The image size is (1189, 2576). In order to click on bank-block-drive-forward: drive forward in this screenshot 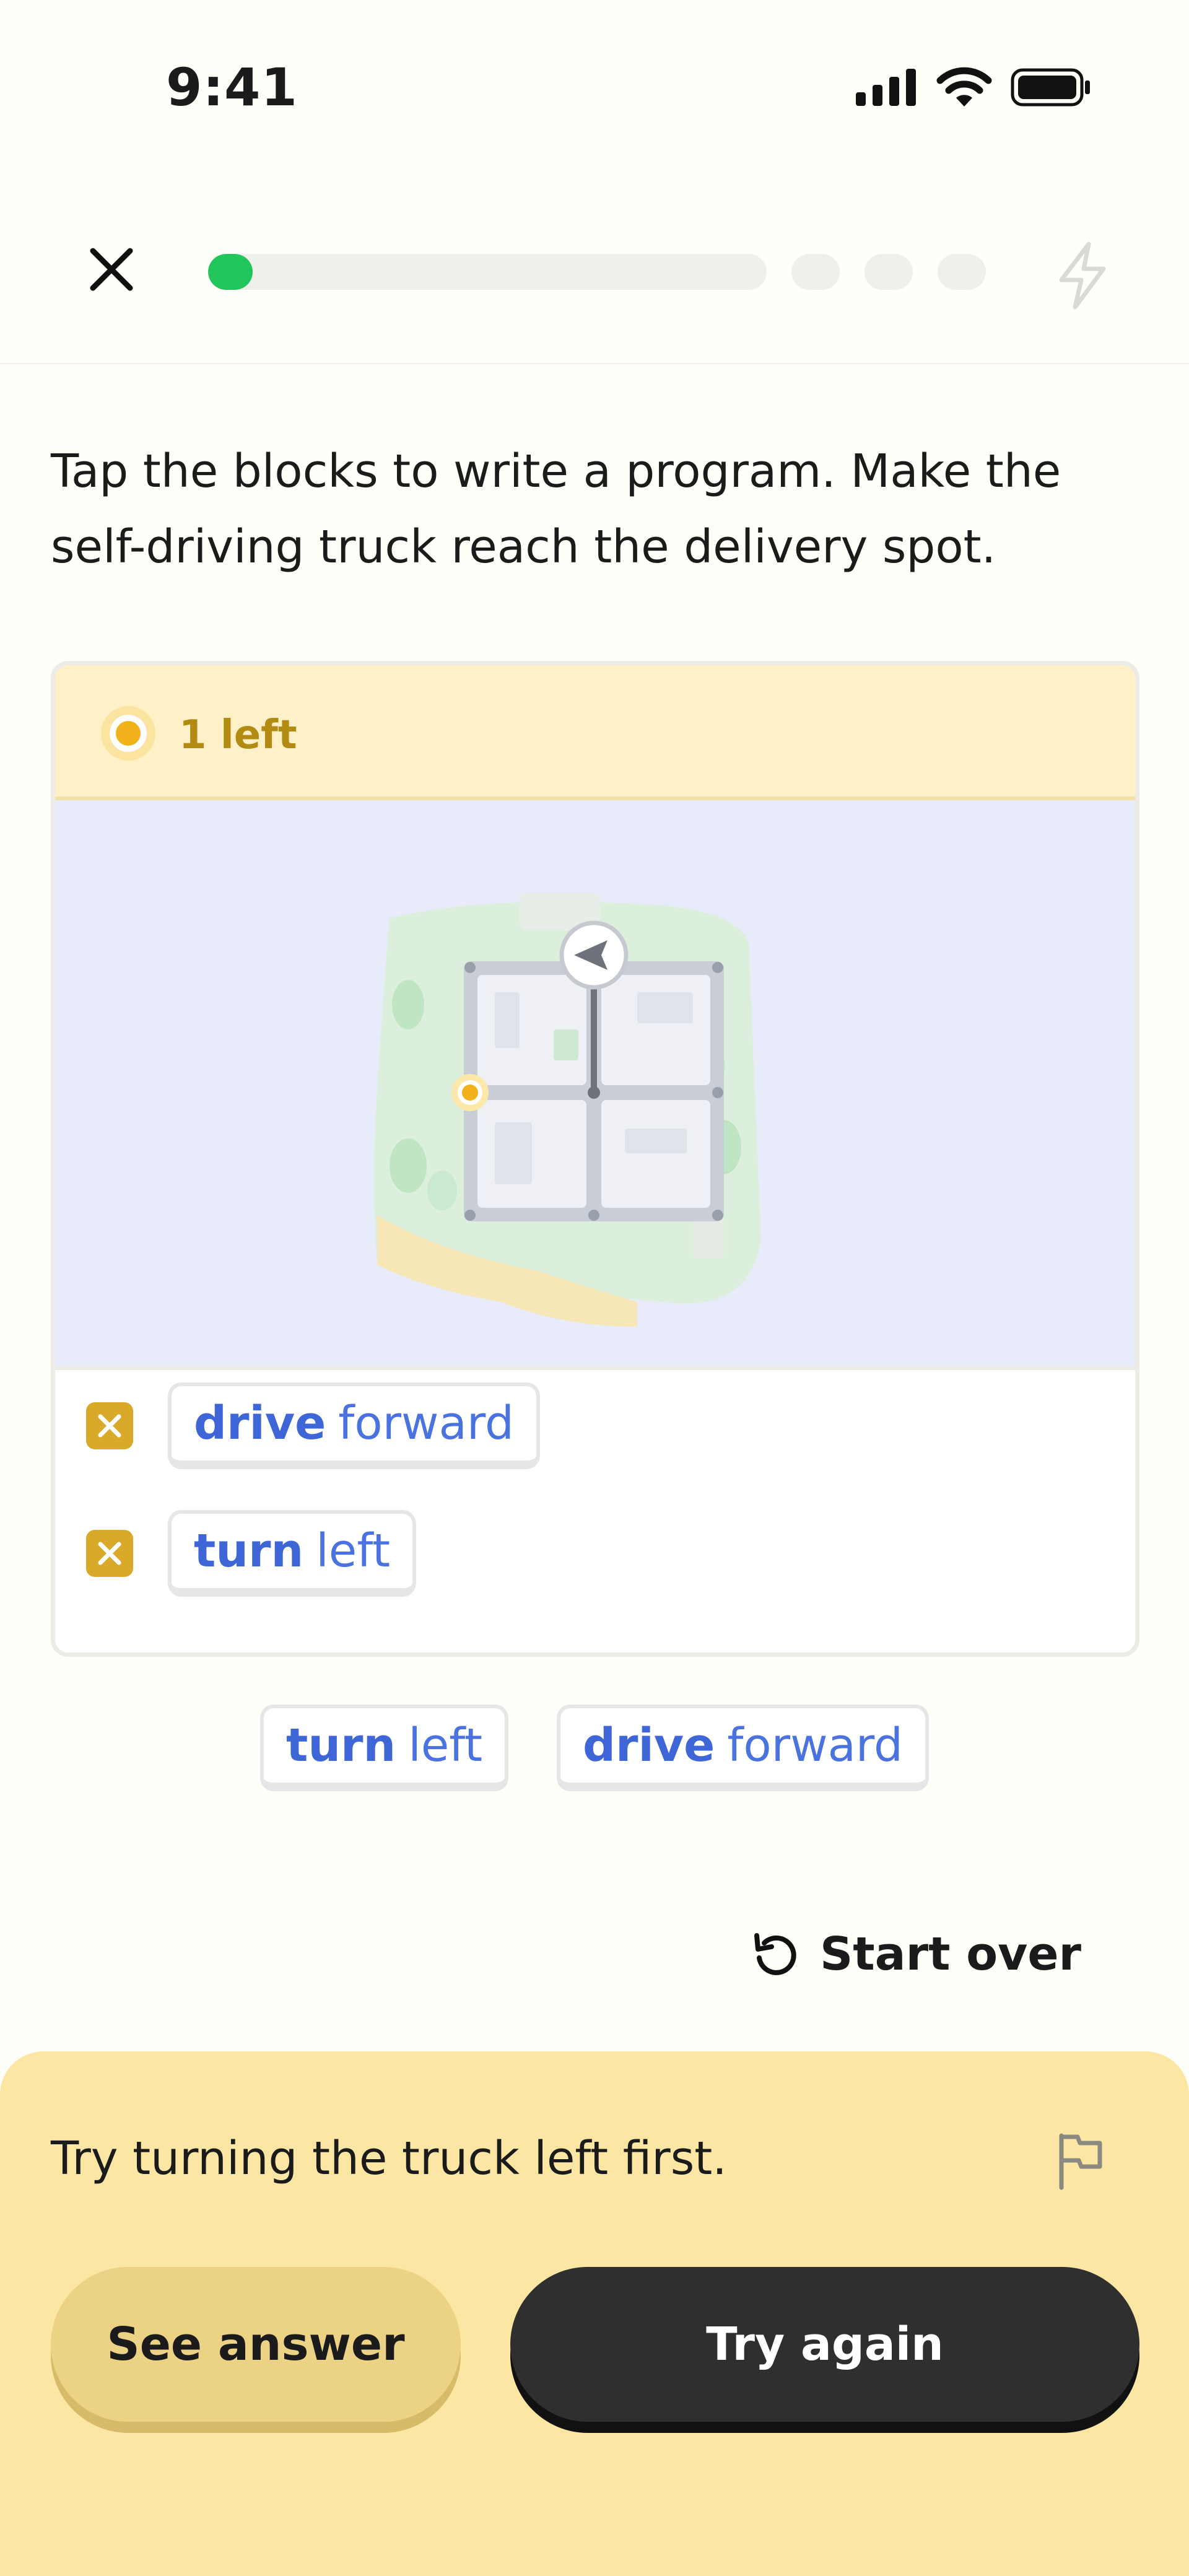, I will do `click(743, 1748)`.